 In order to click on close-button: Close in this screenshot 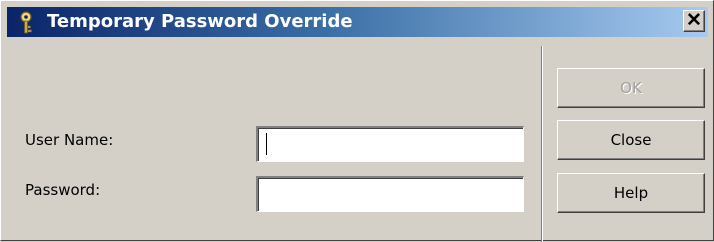, I will do `click(631, 140)`.